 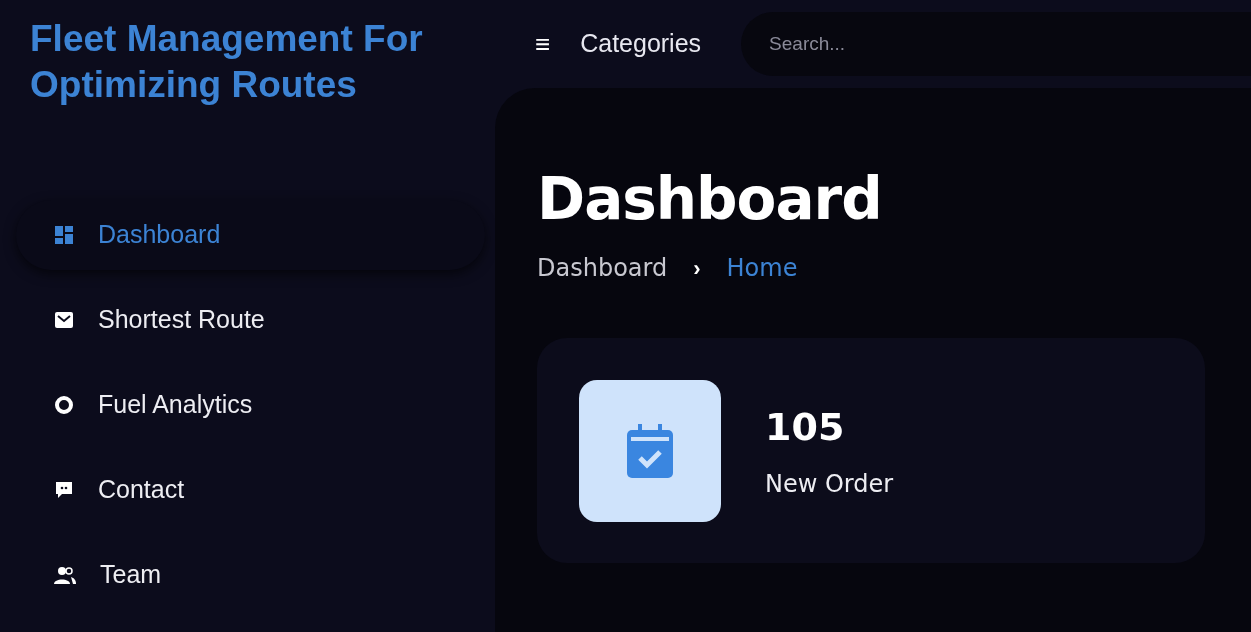 What do you see at coordinates (829, 484) in the screenshot?
I see `stat-label: New Order` at bounding box center [829, 484].